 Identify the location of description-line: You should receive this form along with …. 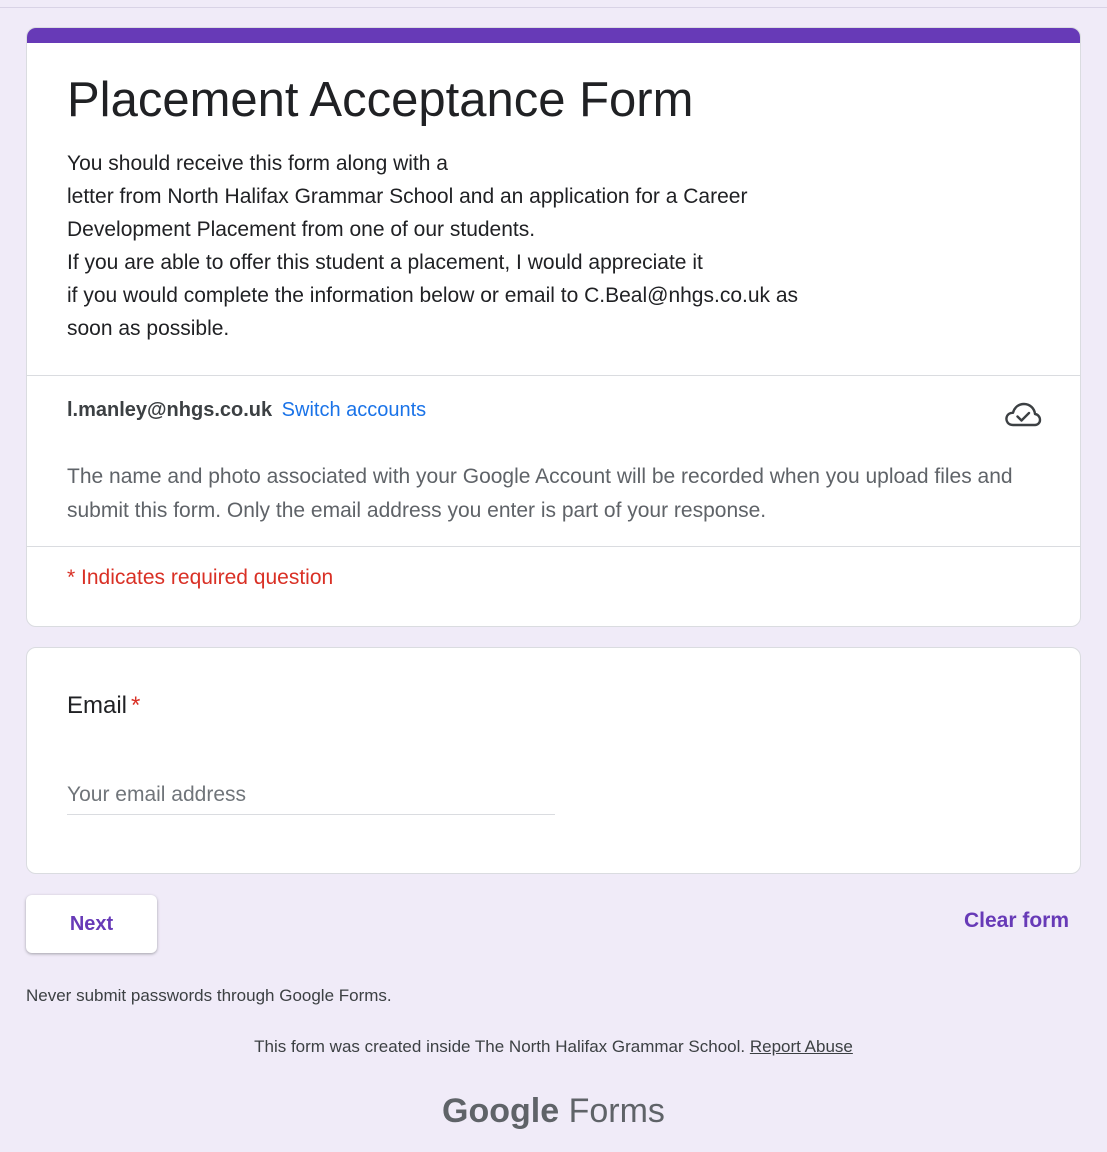
(257, 163).